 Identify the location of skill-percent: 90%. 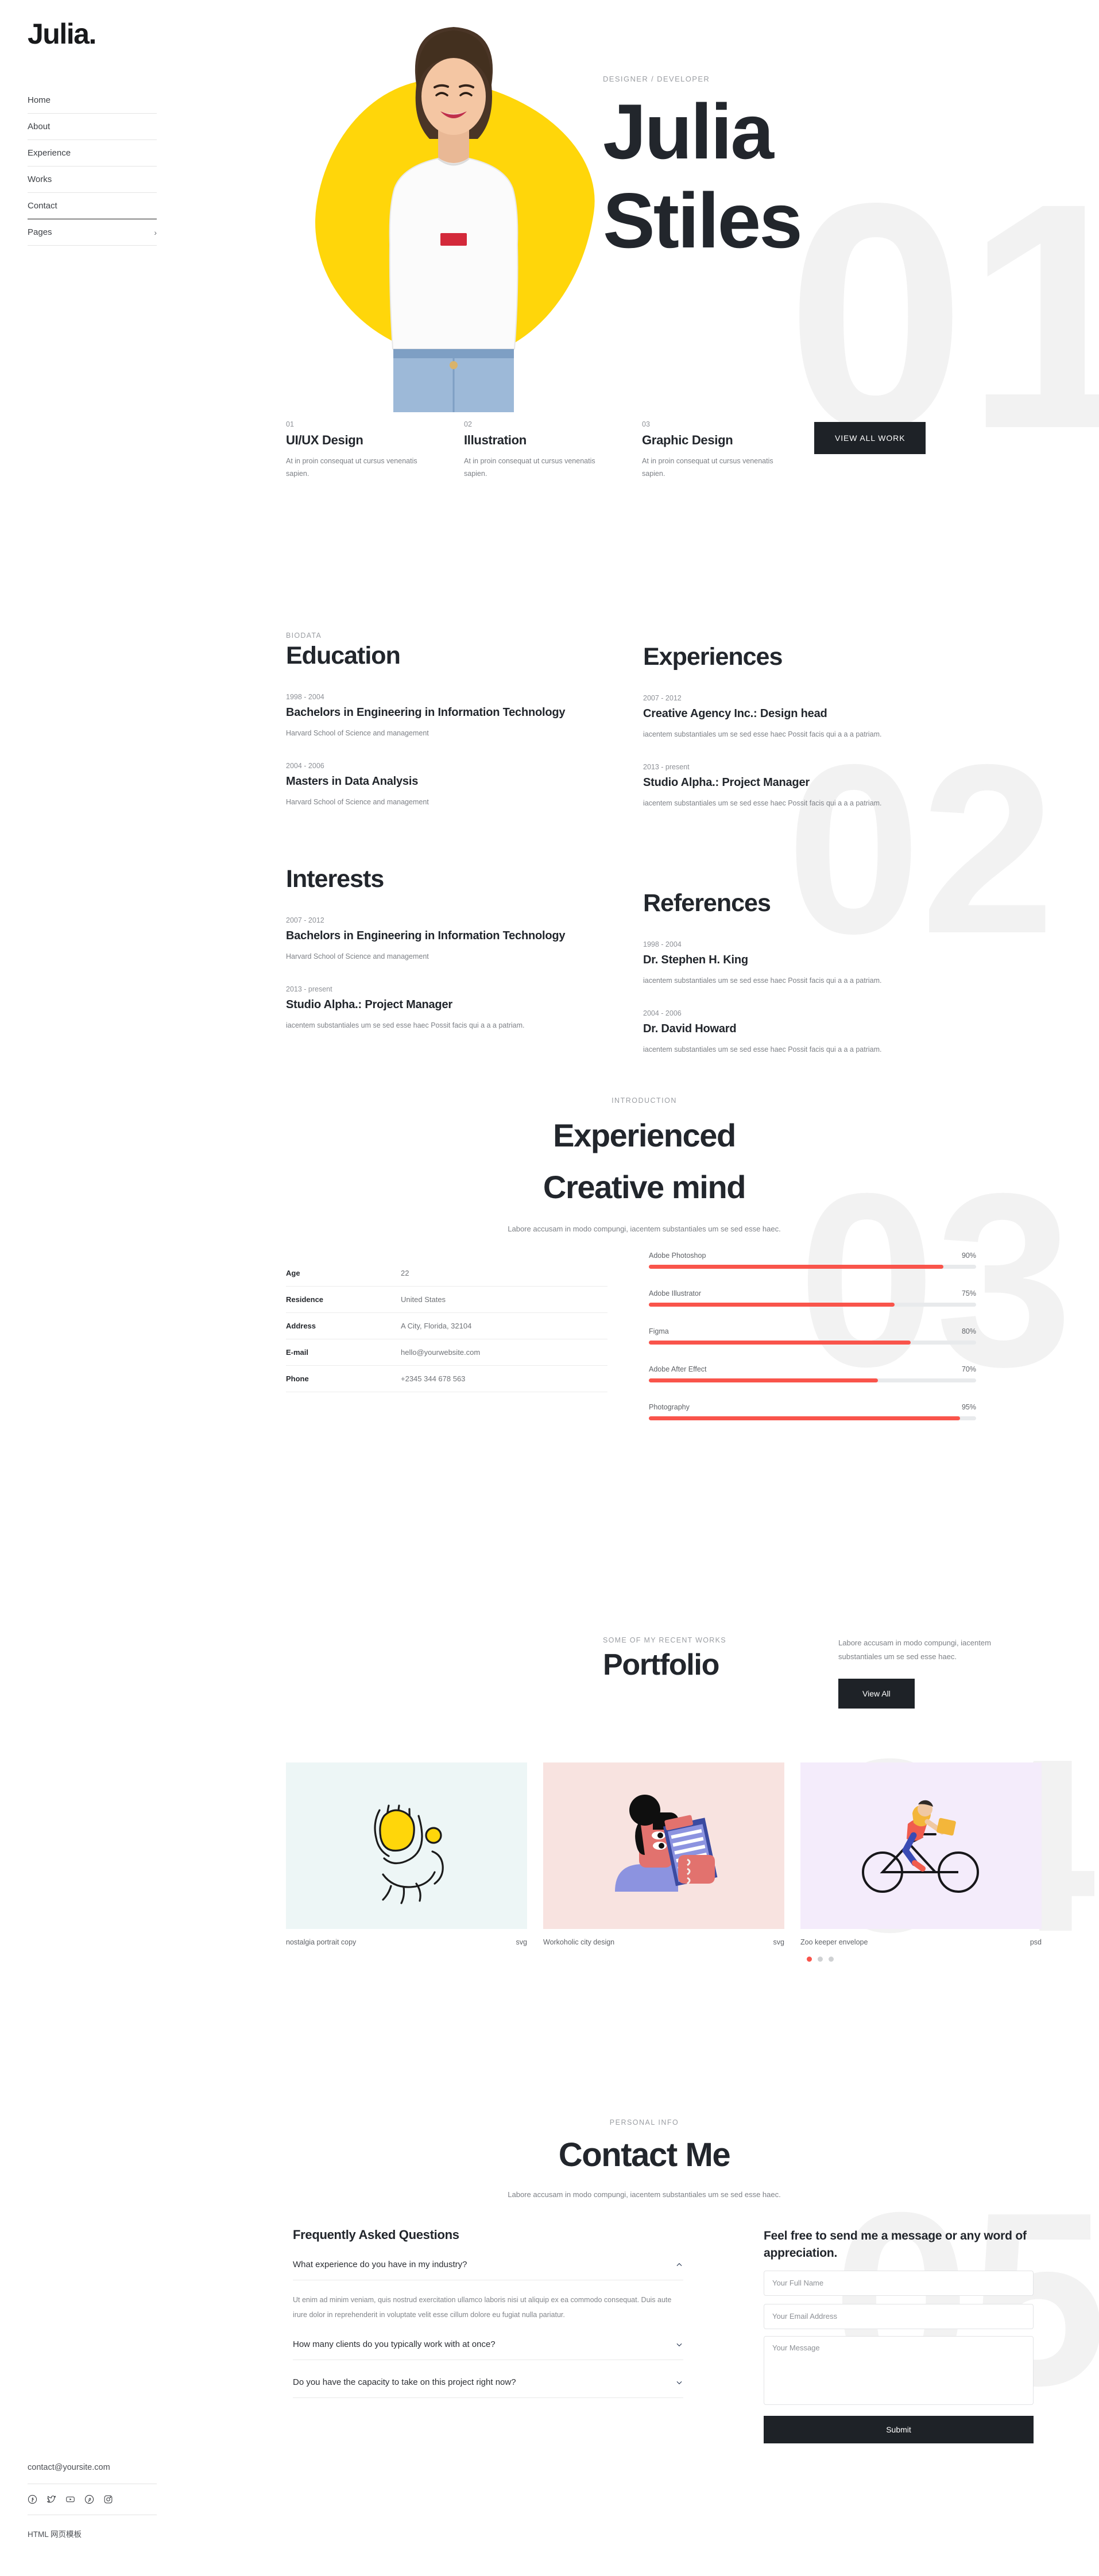
(968, 1256).